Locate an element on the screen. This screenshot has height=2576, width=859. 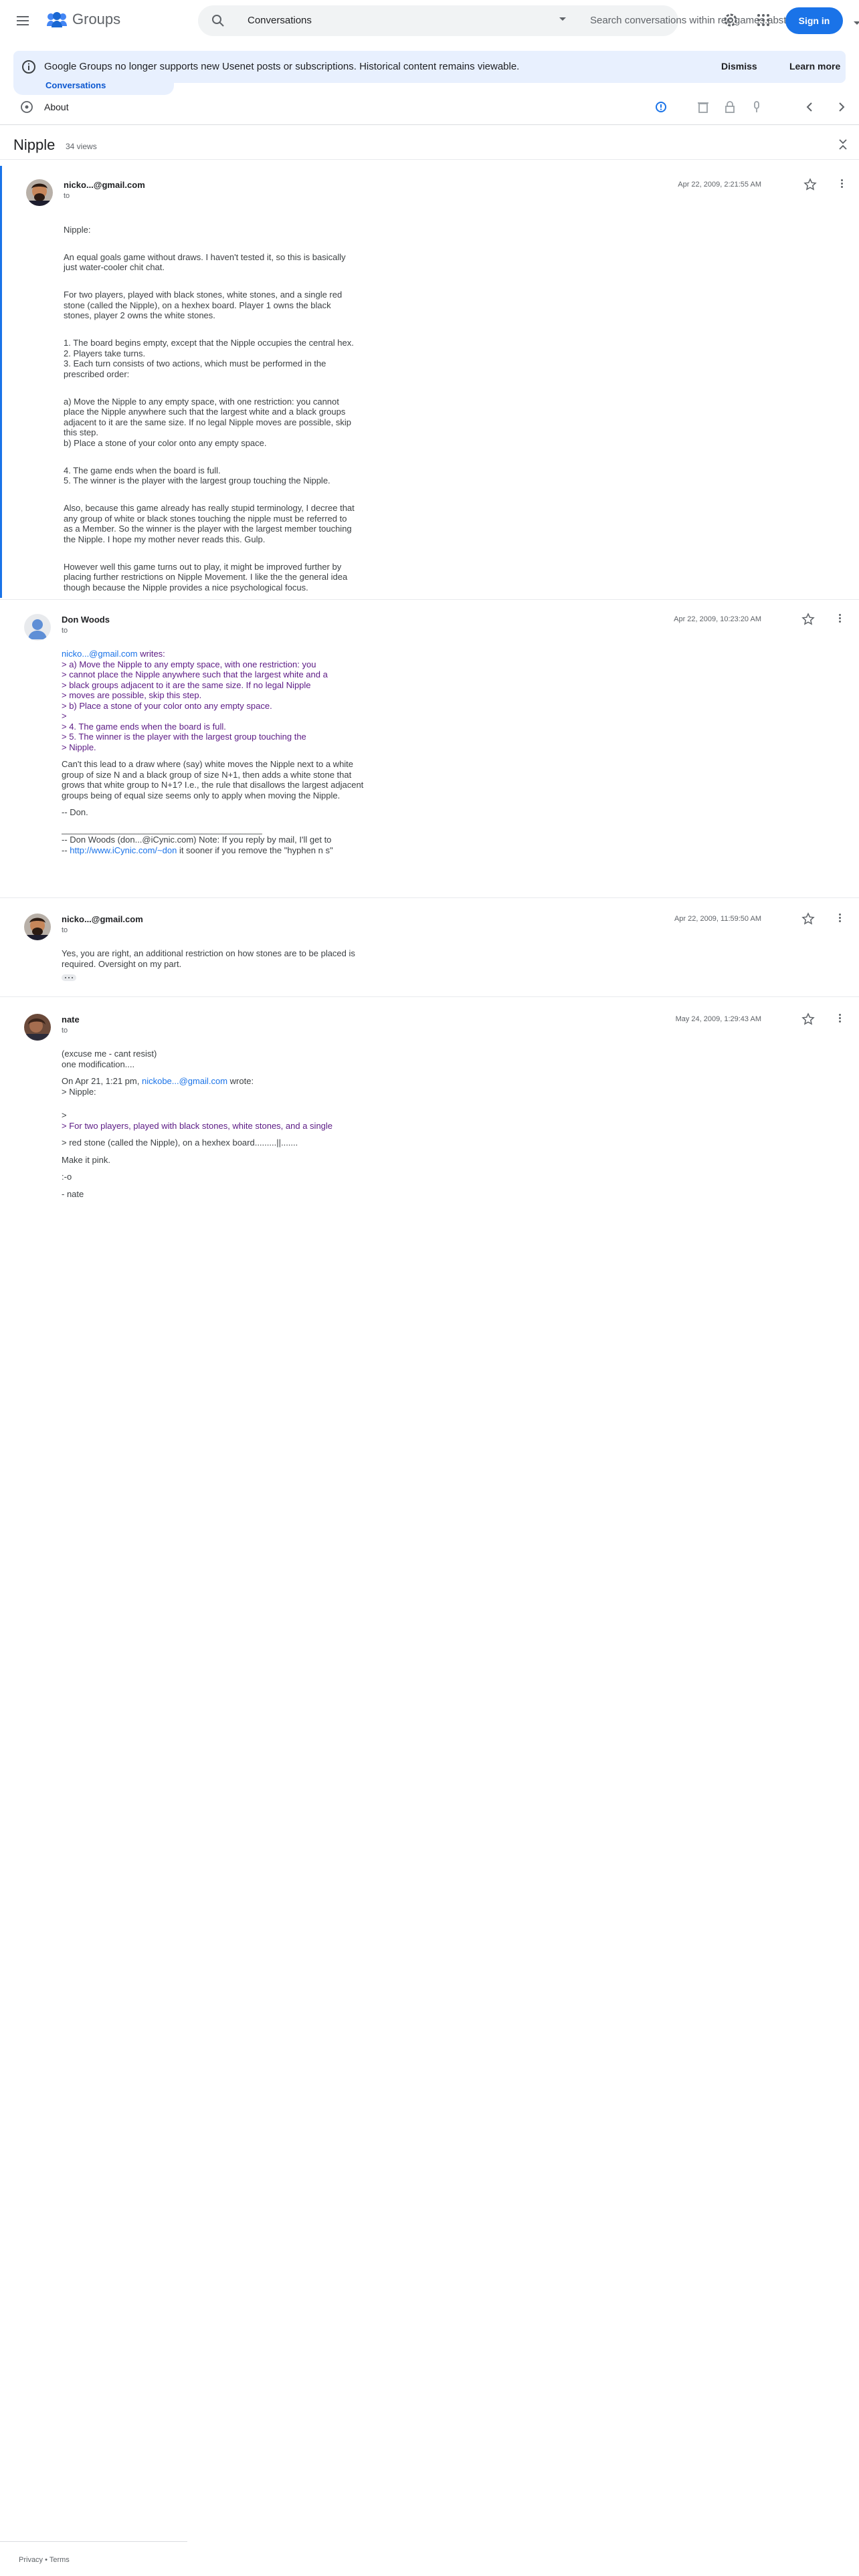
privacy-link: Privacy is located at coordinates (31, 2560).